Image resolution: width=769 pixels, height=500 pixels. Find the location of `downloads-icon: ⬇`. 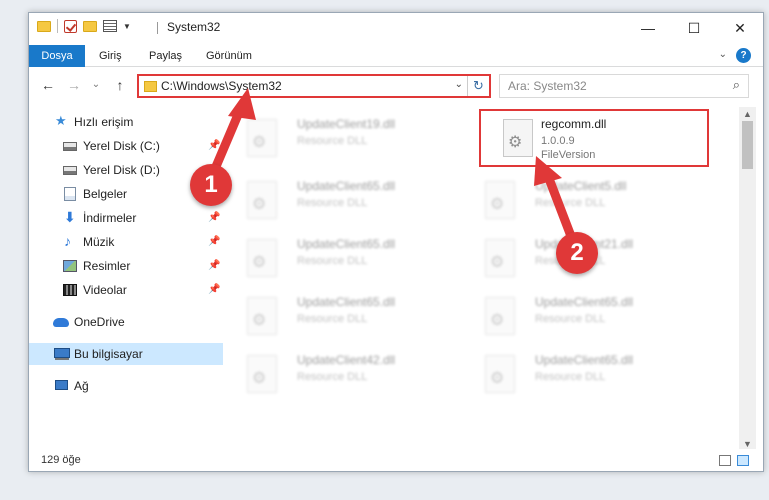

downloads-icon: ⬇ is located at coordinates (70, 217).